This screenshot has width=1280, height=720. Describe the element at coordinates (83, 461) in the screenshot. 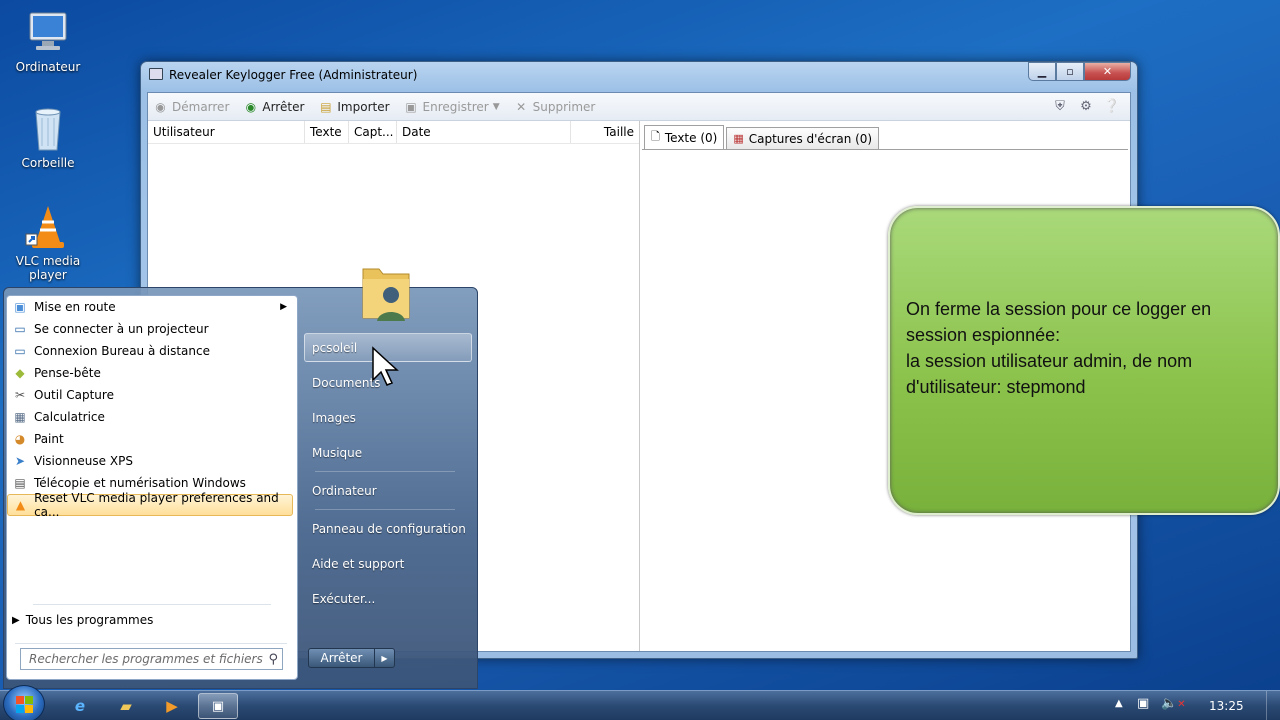

I see `program-label: Visionneuse XPS` at that location.